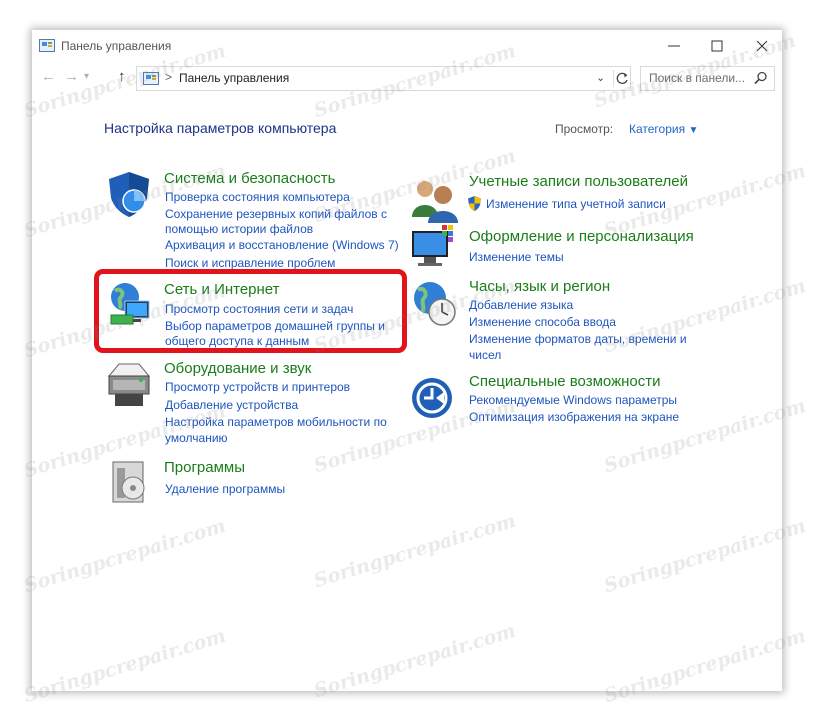 The height and width of the screenshot is (724, 815). I want to click on close-icon, so click(762, 46).